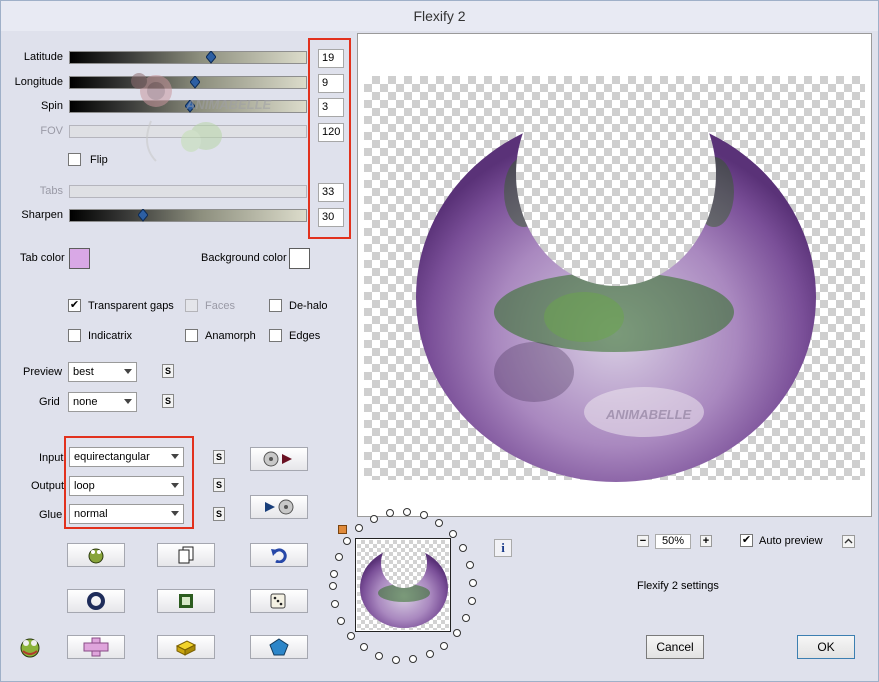  I want to click on thumbnail-image, so click(404, 588).